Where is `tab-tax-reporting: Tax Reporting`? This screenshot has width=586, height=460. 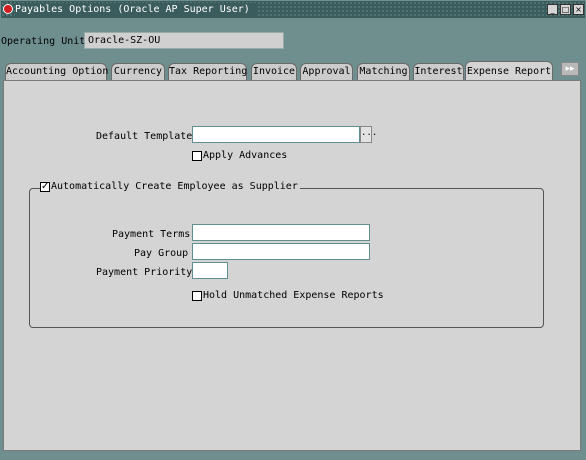
tab-tax-reporting: Tax Reporting is located at coordinates (207, 71).